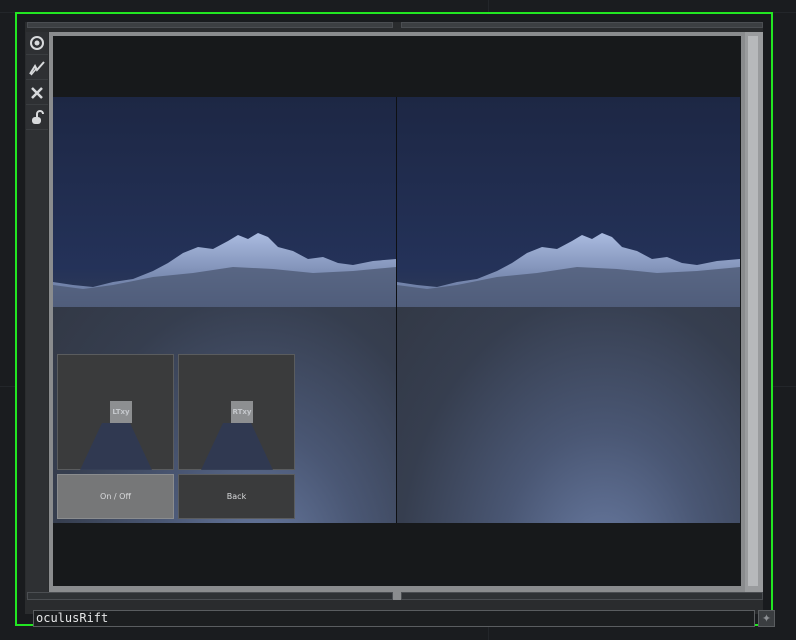 Image resolution: width=796 pixels, height=640 pixels. Describe the element at coordinates (121, 412) in the screenshot. I see `left-stick-label: LTxy` at that location.